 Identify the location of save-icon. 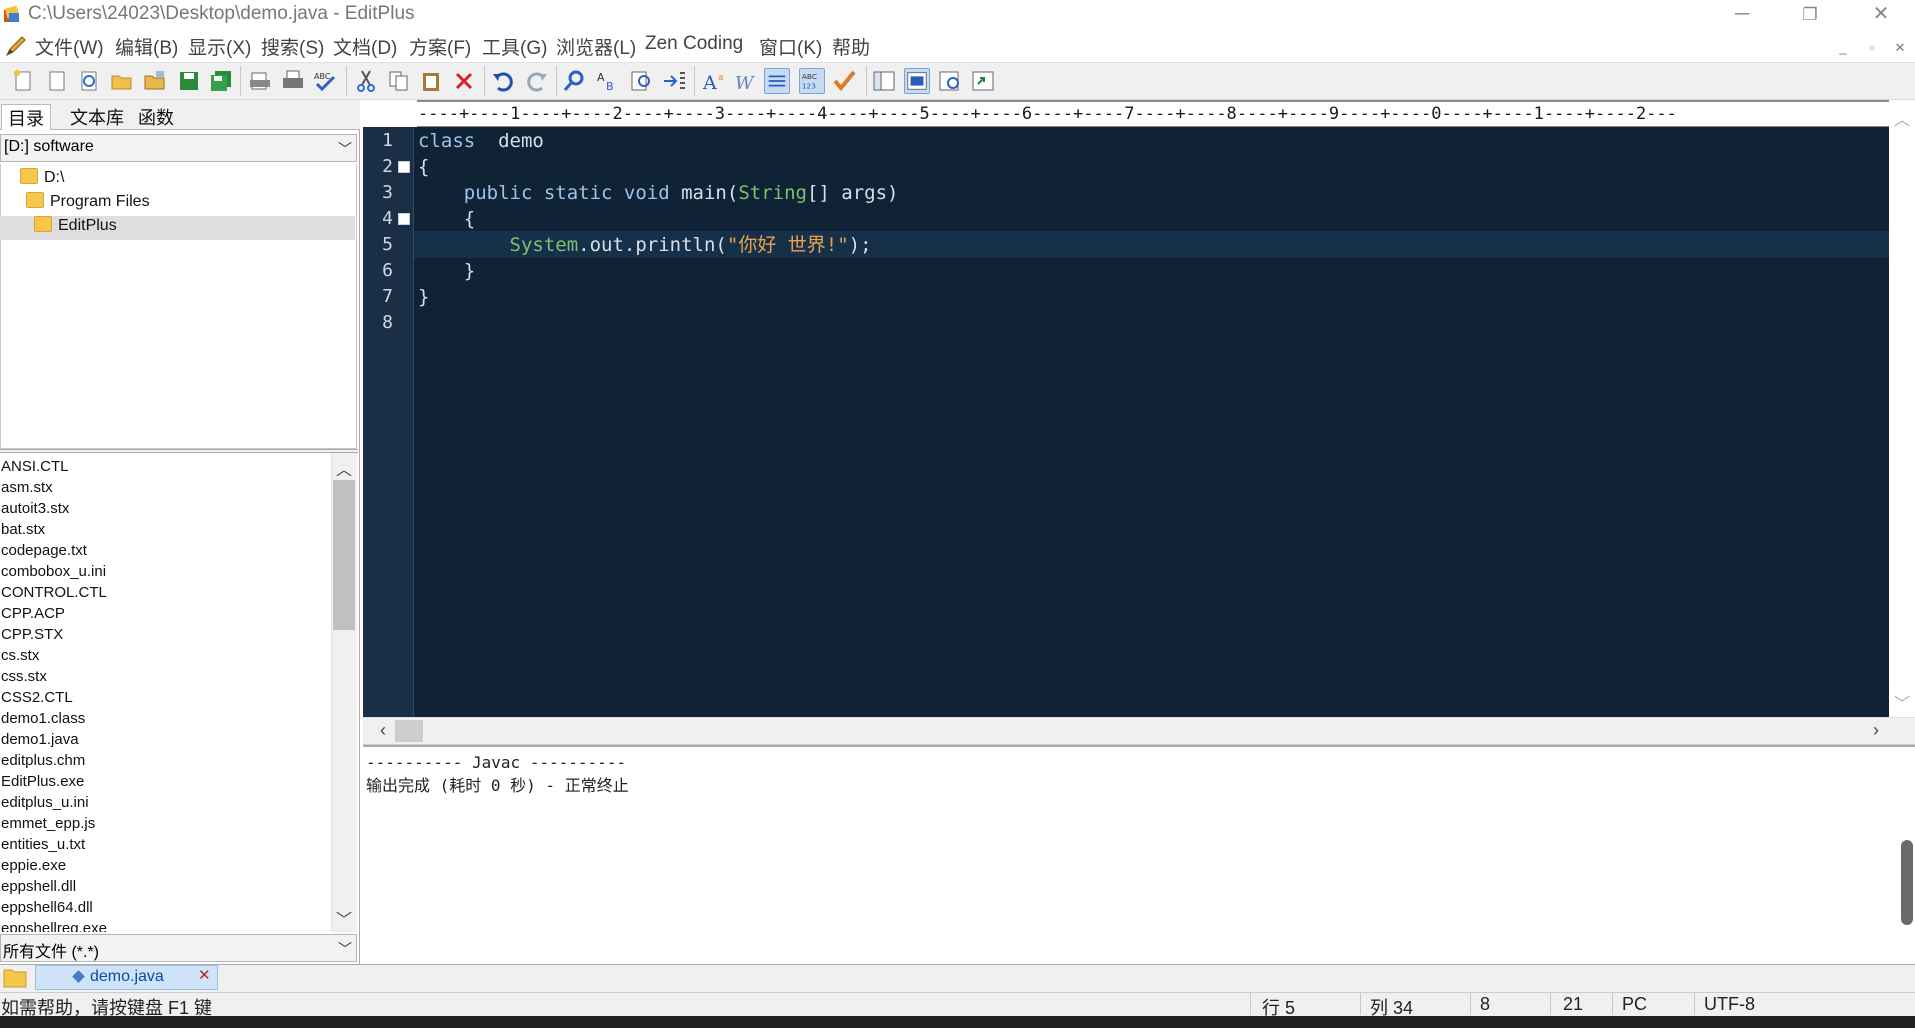
(189, 81).